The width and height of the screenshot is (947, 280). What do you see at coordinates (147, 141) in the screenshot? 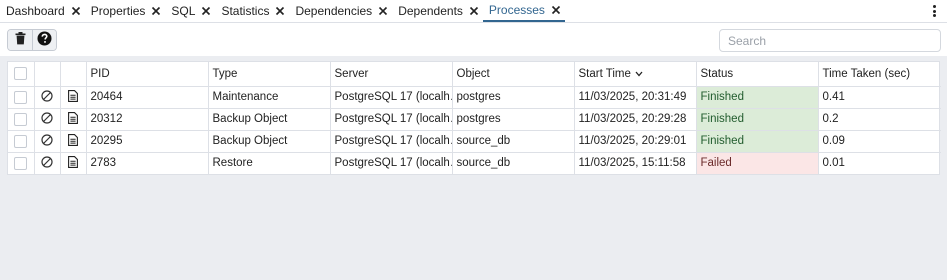
I see `cell-pid: 20295` at bounding box center [147, 141].